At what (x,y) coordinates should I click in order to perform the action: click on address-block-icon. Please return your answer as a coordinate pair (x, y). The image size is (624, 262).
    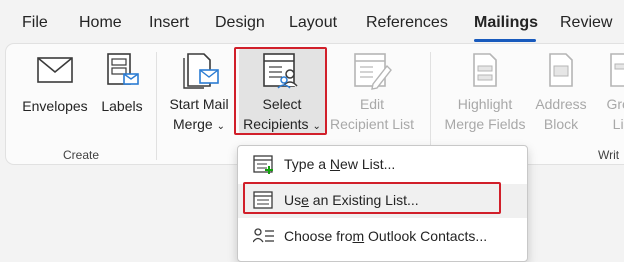
    Looking at the image, I should click on (561, 71).